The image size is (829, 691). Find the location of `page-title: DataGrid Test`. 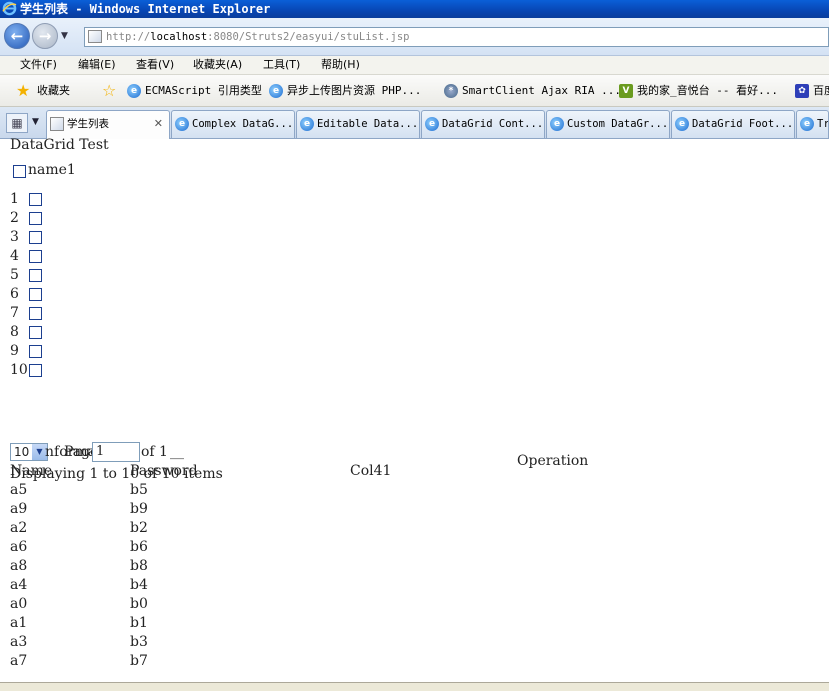

page-title: DataGrid Test is located at coordinates (59, 145).